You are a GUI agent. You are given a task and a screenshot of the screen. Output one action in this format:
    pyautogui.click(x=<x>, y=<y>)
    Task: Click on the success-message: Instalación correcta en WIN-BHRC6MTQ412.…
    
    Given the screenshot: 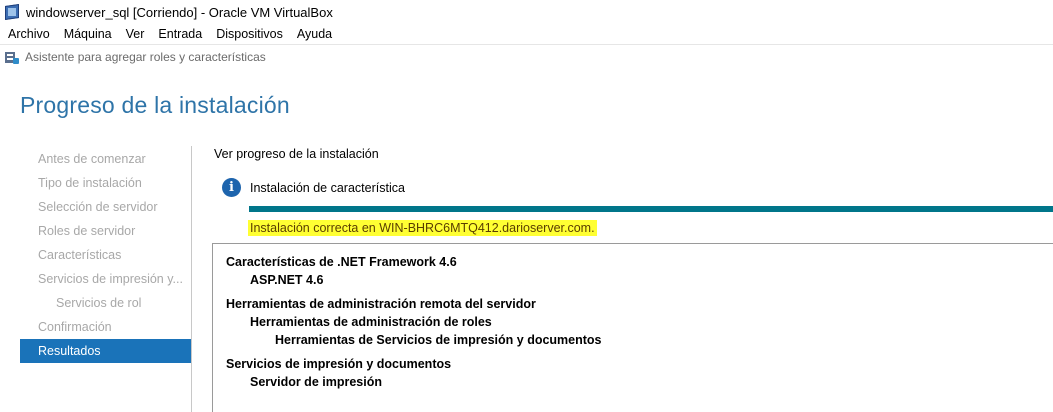 What is the action you would take?
    pyautogui.click(x=422, y=228)
    